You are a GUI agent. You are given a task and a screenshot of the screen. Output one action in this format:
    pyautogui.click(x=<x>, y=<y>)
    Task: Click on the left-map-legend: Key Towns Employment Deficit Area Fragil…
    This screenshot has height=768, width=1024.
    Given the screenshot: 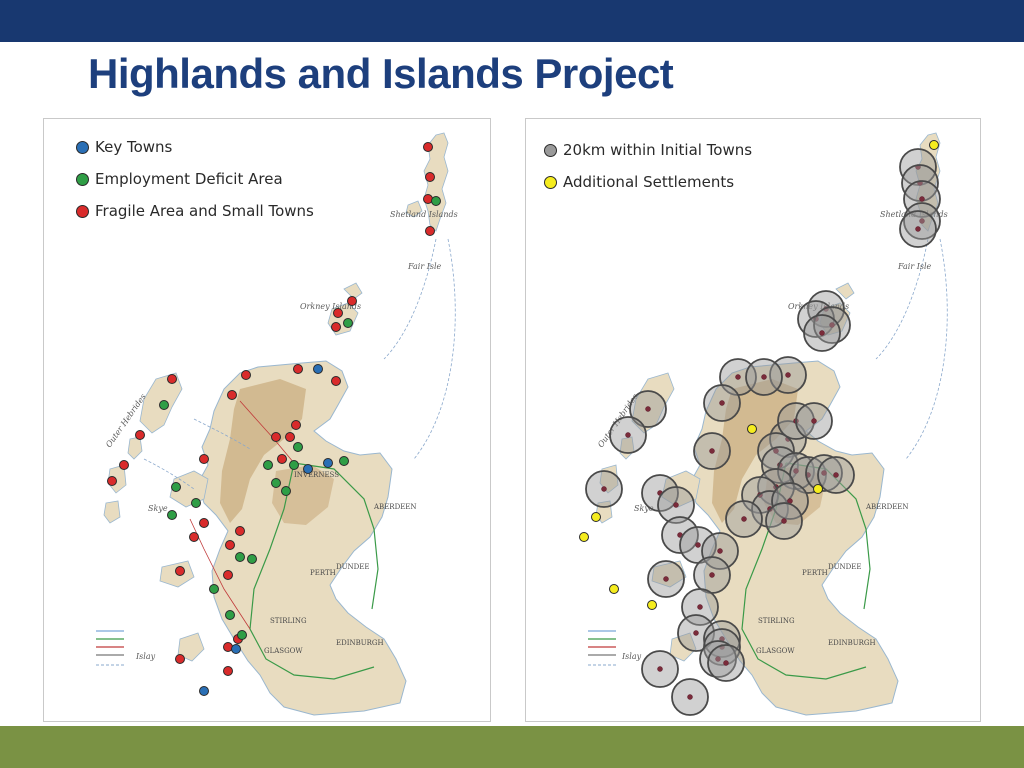 What is the action you would take?
    pyautogui.click(x=195, y=179)
    